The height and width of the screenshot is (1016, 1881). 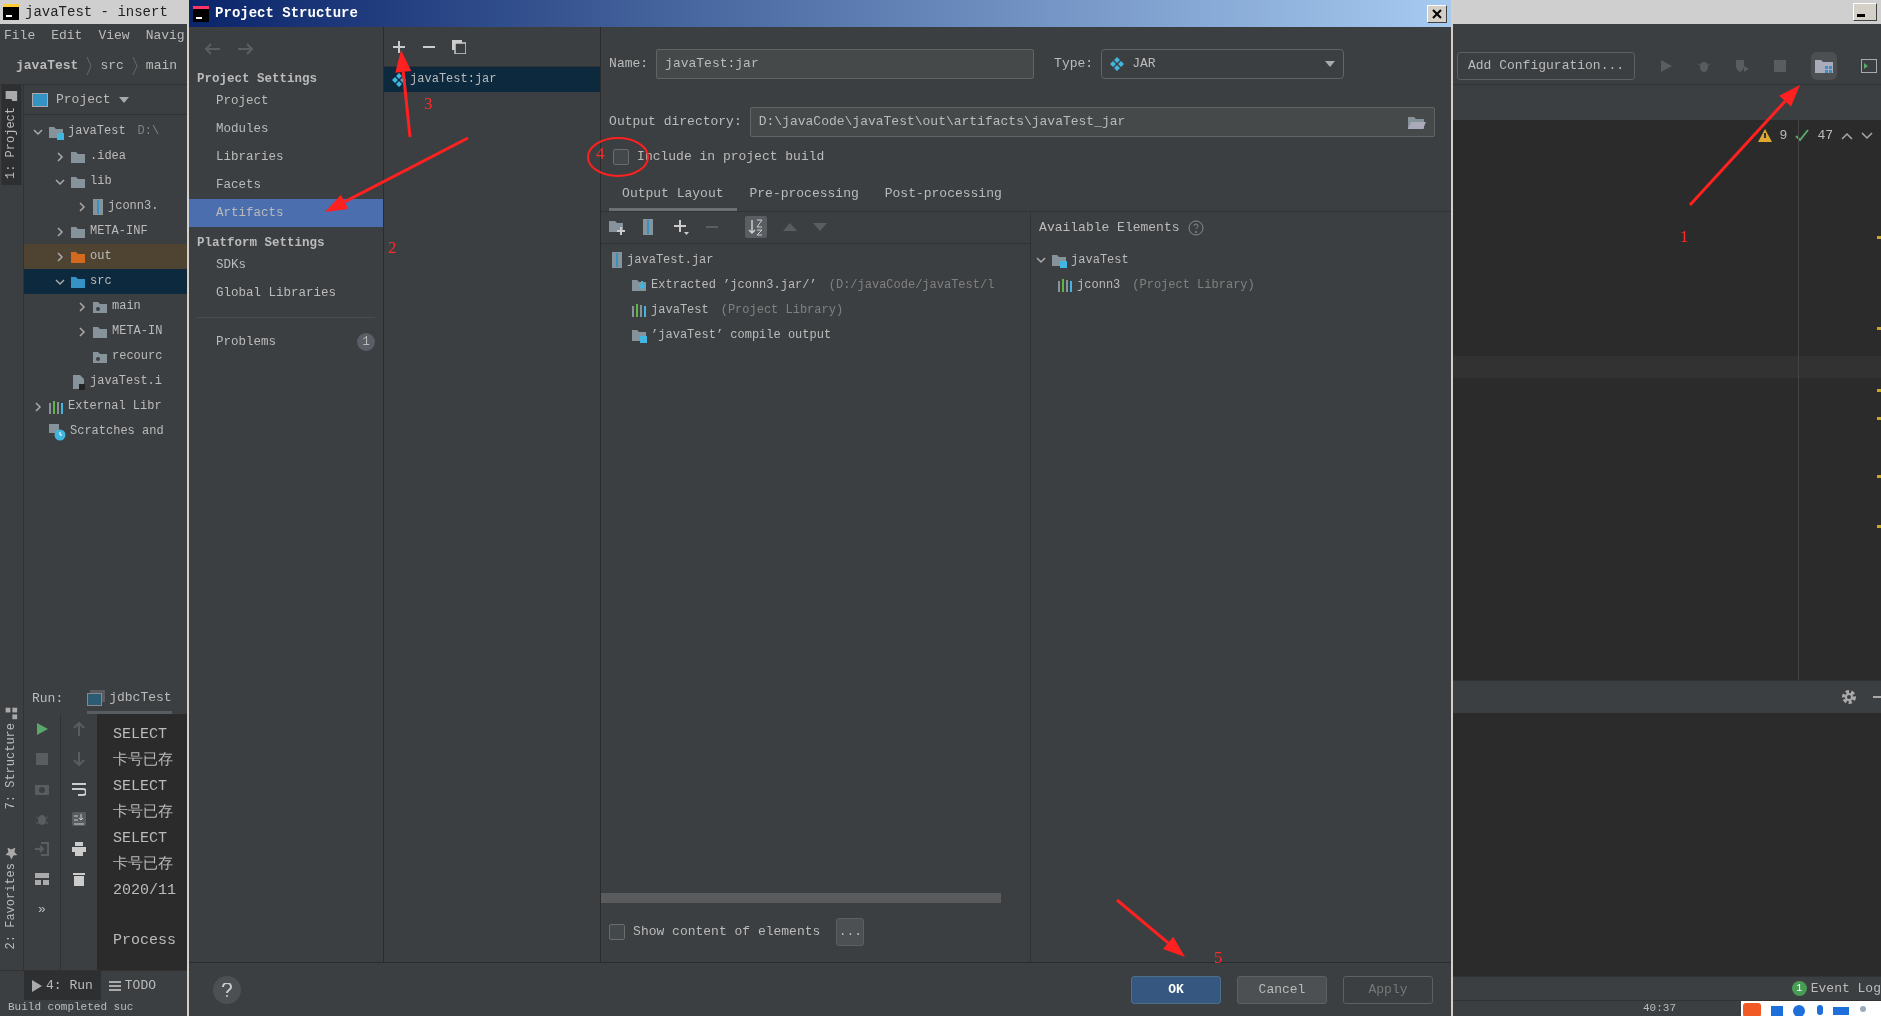 What do you see at coordinates (106, 206) in the screenshot?
I see `tree-item: jconn3.` at bounding box center [106, 206].